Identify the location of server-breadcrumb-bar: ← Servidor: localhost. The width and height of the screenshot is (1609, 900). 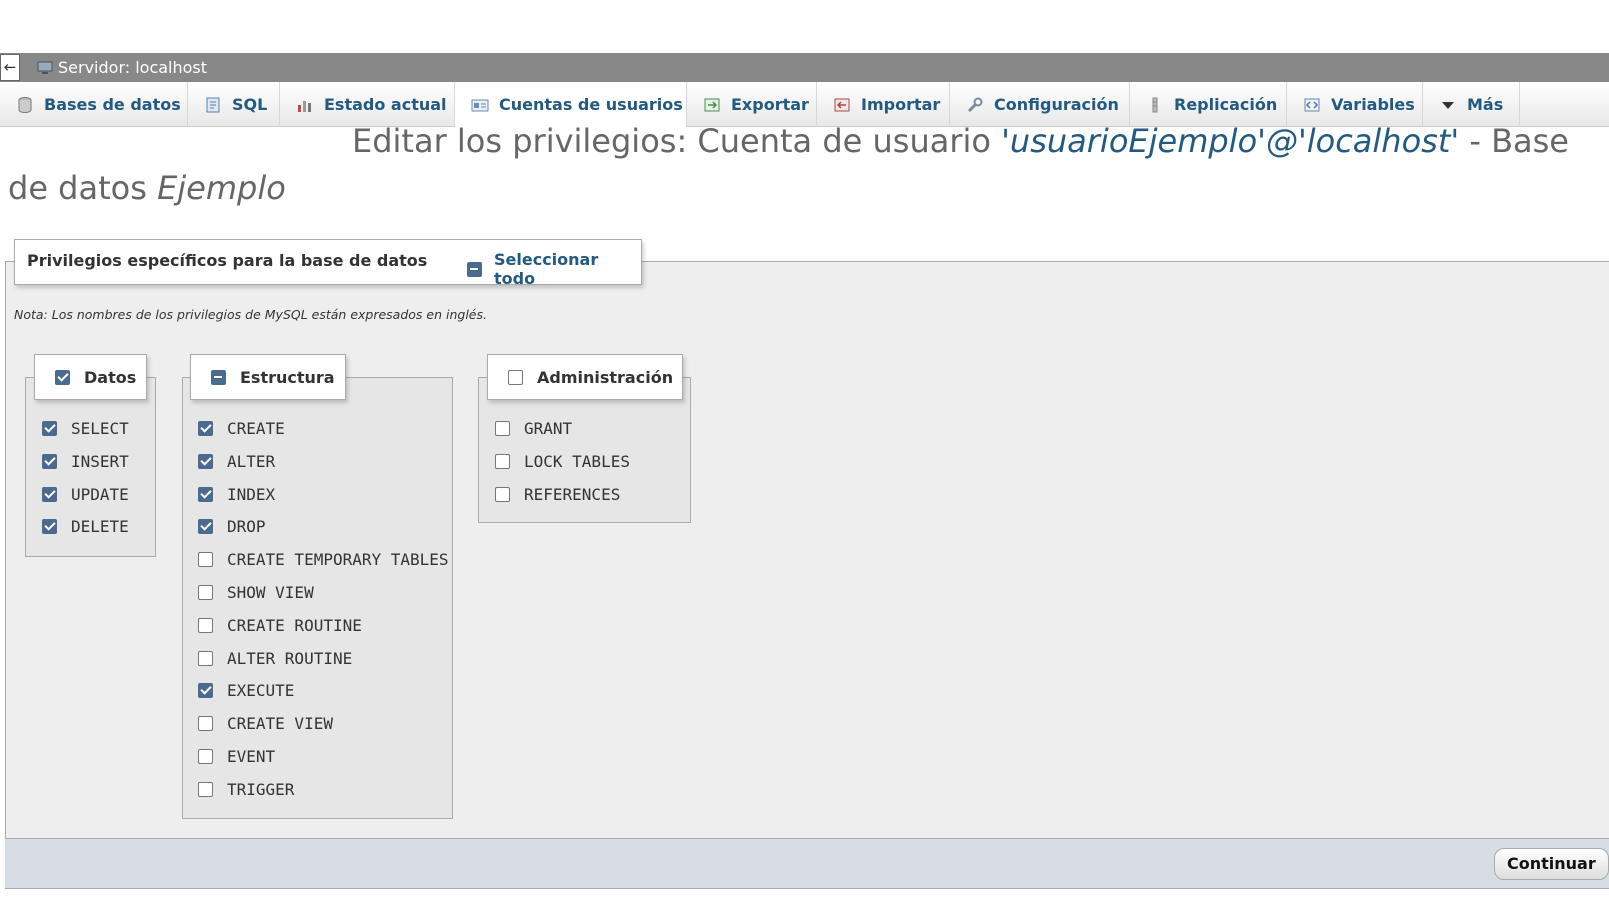
(804, 67).